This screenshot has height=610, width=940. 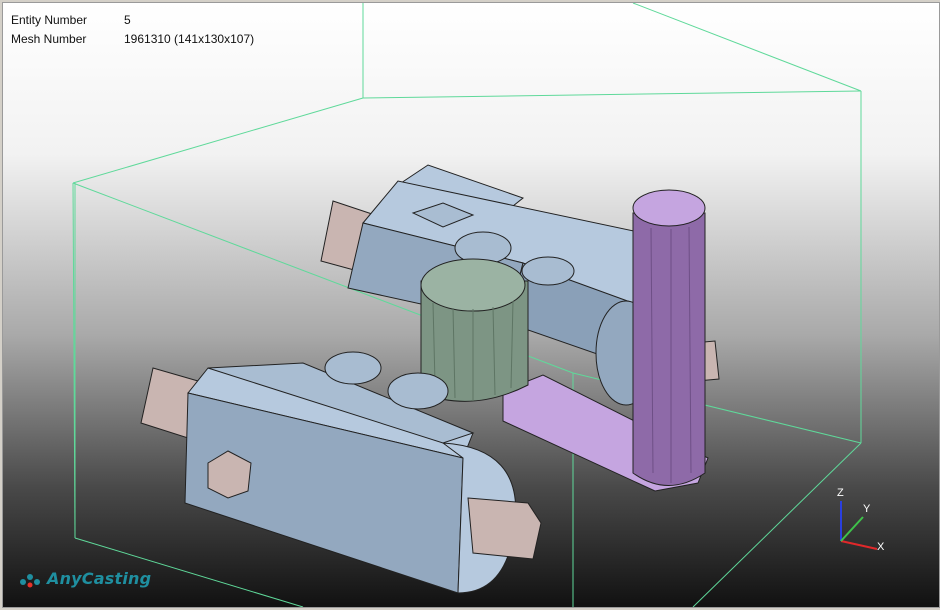 I want to click on mesh-number-label: Mesh Number, so click(x=49, y=39).